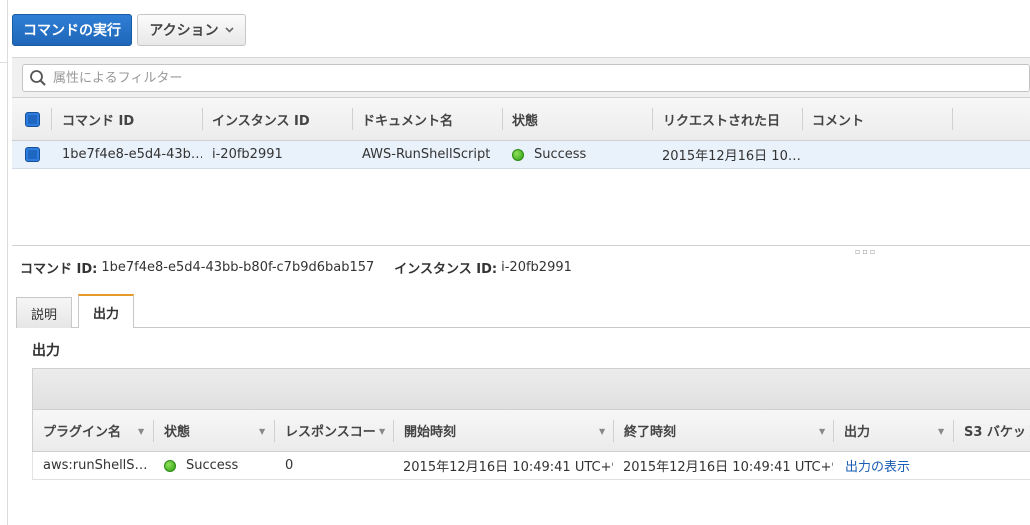 This screenshot has height=525, width=1030. What do you see at coordinates (728, 119) in the screenshot?
I see `column-header-requested-date: リクエストされた日` at bounding box center [728, 119].